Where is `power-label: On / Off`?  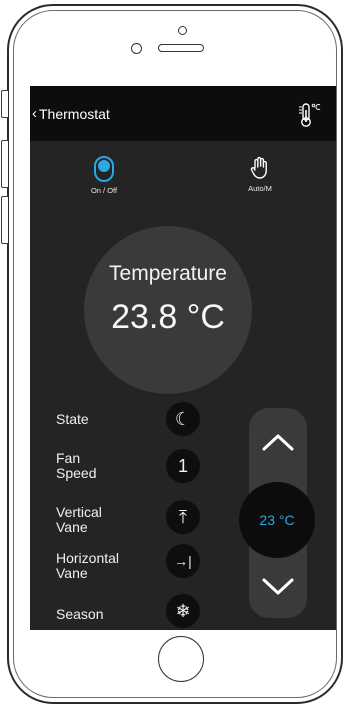
power-label: On / Off is located at coordinates (104, 190).